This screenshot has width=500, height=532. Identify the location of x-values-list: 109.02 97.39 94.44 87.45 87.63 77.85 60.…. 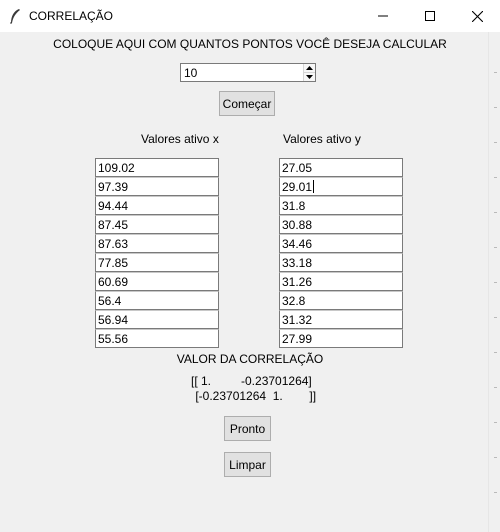
(157, 253).